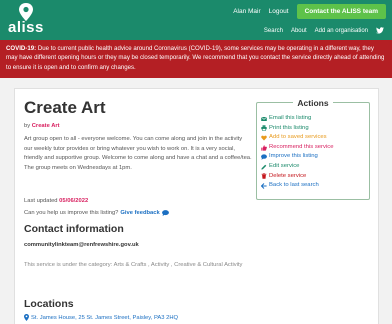 The width and height of the screenshot is (392, 324). Describe the element at coordinates (139, 213) in the screenshot. I see `give-feedback-link: Give feedback` at that location.